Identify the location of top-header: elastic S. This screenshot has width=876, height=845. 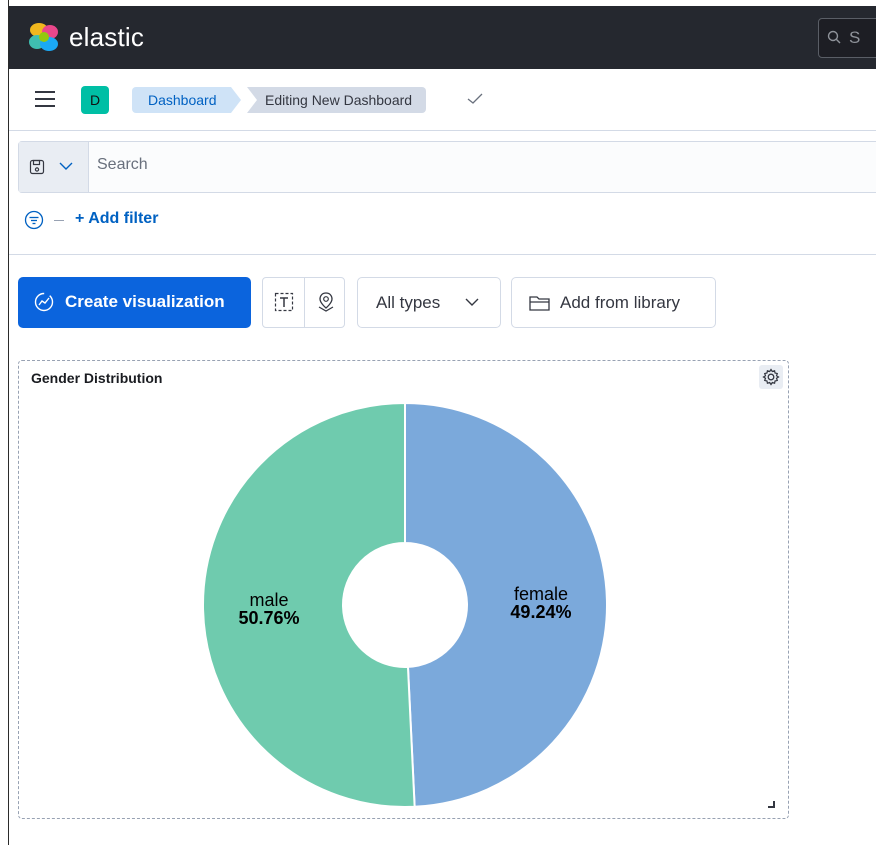
(442, 37).